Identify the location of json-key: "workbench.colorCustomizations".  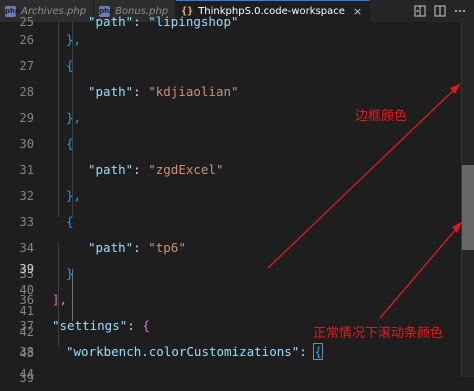
(183, 351).